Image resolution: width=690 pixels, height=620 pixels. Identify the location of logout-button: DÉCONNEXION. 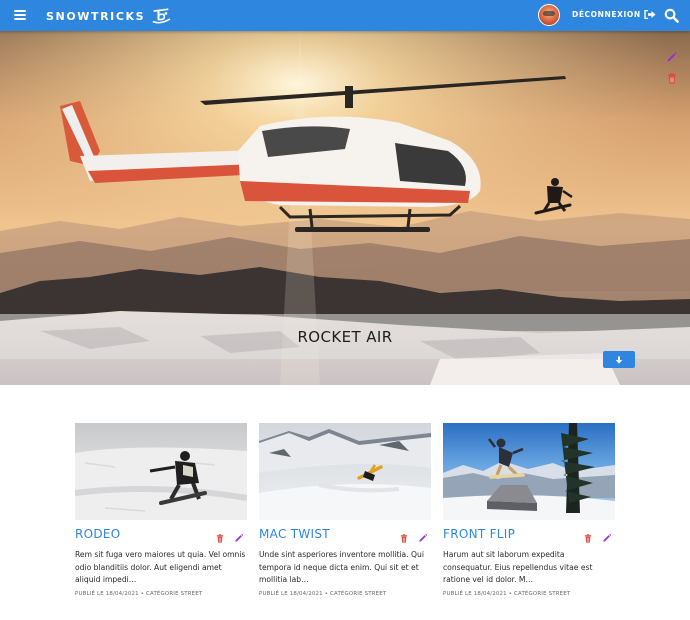
(614, 14).